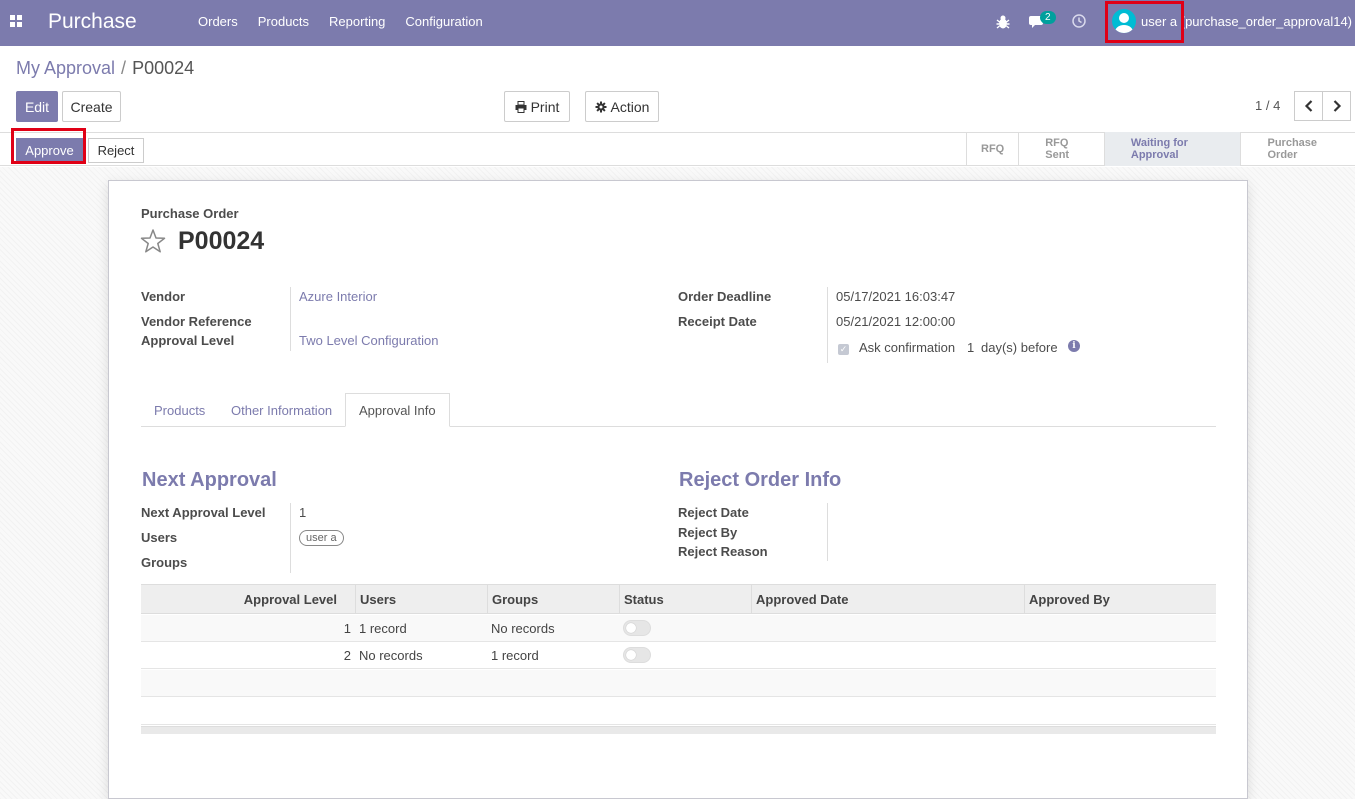  Describe the element at coordinates (1061, 149) in the screenshot. I see `stage-rfq-sent: RFQ Sent` at that location.